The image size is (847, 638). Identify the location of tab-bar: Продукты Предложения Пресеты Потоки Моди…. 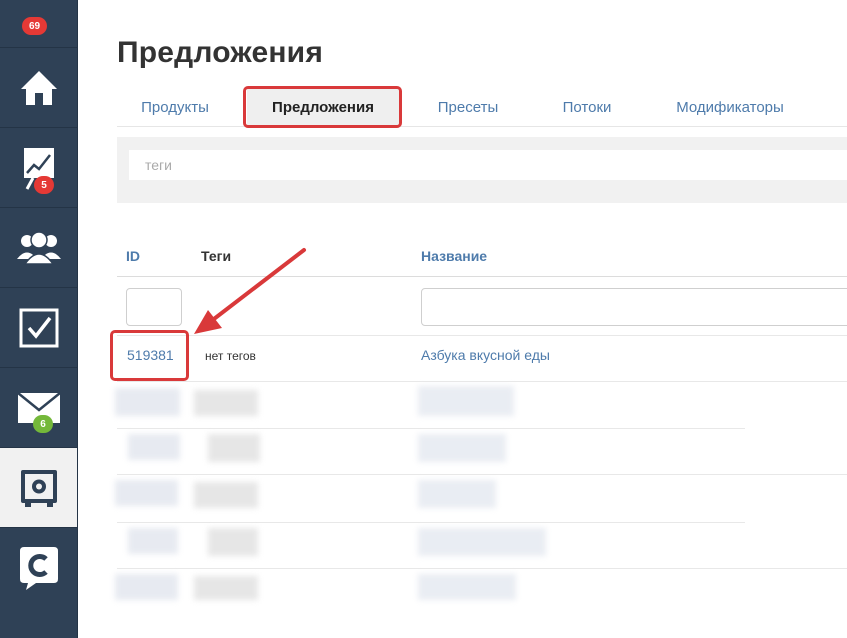
(482, 108).